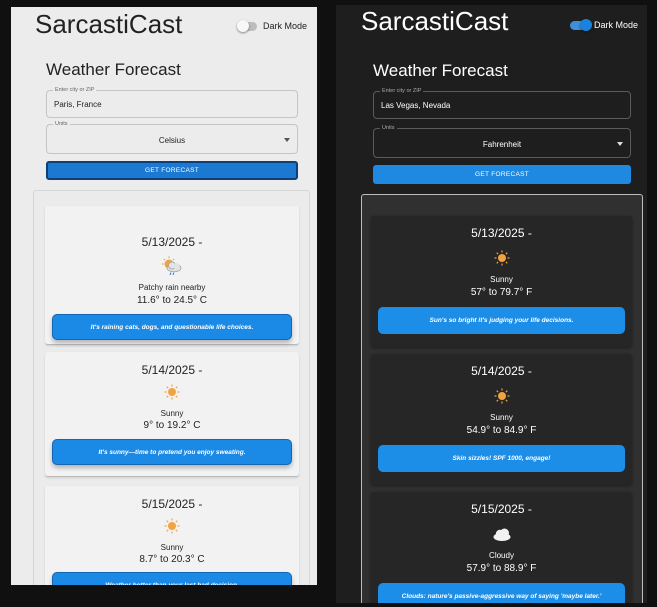 The height and width of the screenshot is (607, 657). What do you see at coordinates (501, 458) in the screenshot?
I see `sarcastic-quip: Skin sizzles! SPF 1000, engage!` at bounding box center [501, 458].